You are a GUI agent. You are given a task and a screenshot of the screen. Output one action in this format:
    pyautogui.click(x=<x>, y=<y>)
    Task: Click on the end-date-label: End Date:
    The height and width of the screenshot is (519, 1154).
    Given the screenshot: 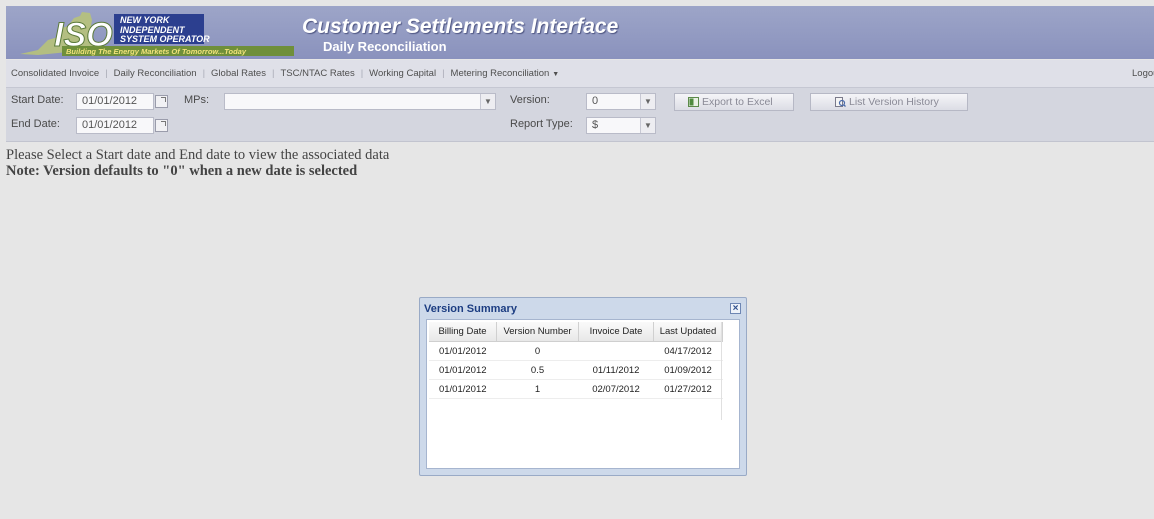 What is the action you would take?
    pyautogui.click(x=35, y=124)
    